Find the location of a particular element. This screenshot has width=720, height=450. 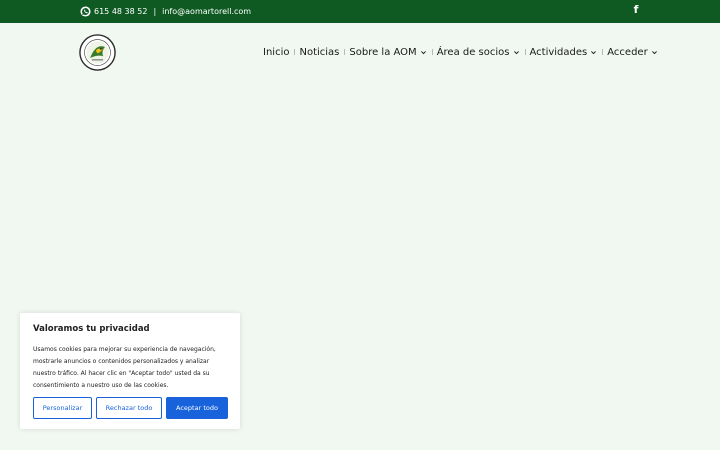

phone-number: 615 48 38 52 is located at coordinates (120, 11).